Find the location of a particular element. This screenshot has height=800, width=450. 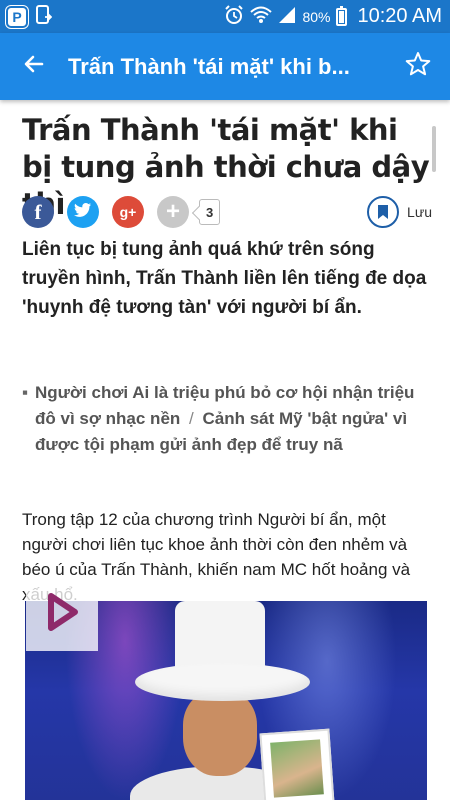

twitter-share-button is located at coordinates (83, 212).